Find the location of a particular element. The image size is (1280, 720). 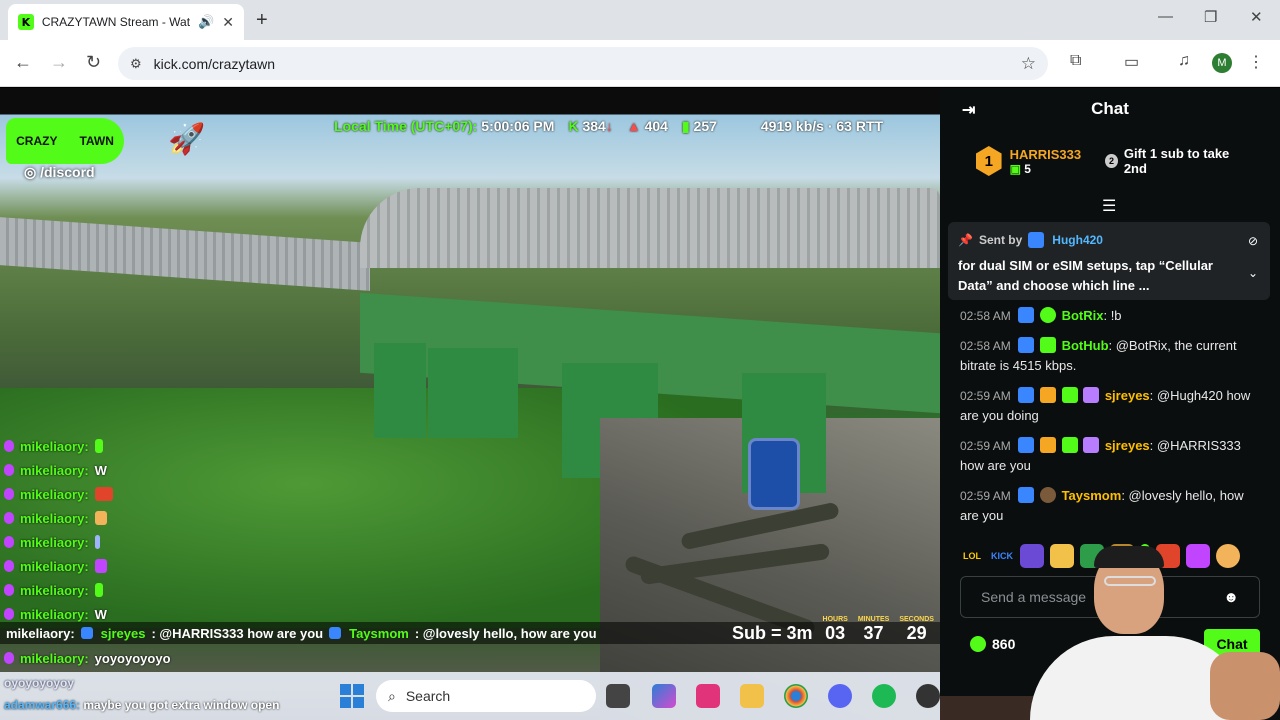

filter-icon: ☰ is located at coordinates (1109, 206).